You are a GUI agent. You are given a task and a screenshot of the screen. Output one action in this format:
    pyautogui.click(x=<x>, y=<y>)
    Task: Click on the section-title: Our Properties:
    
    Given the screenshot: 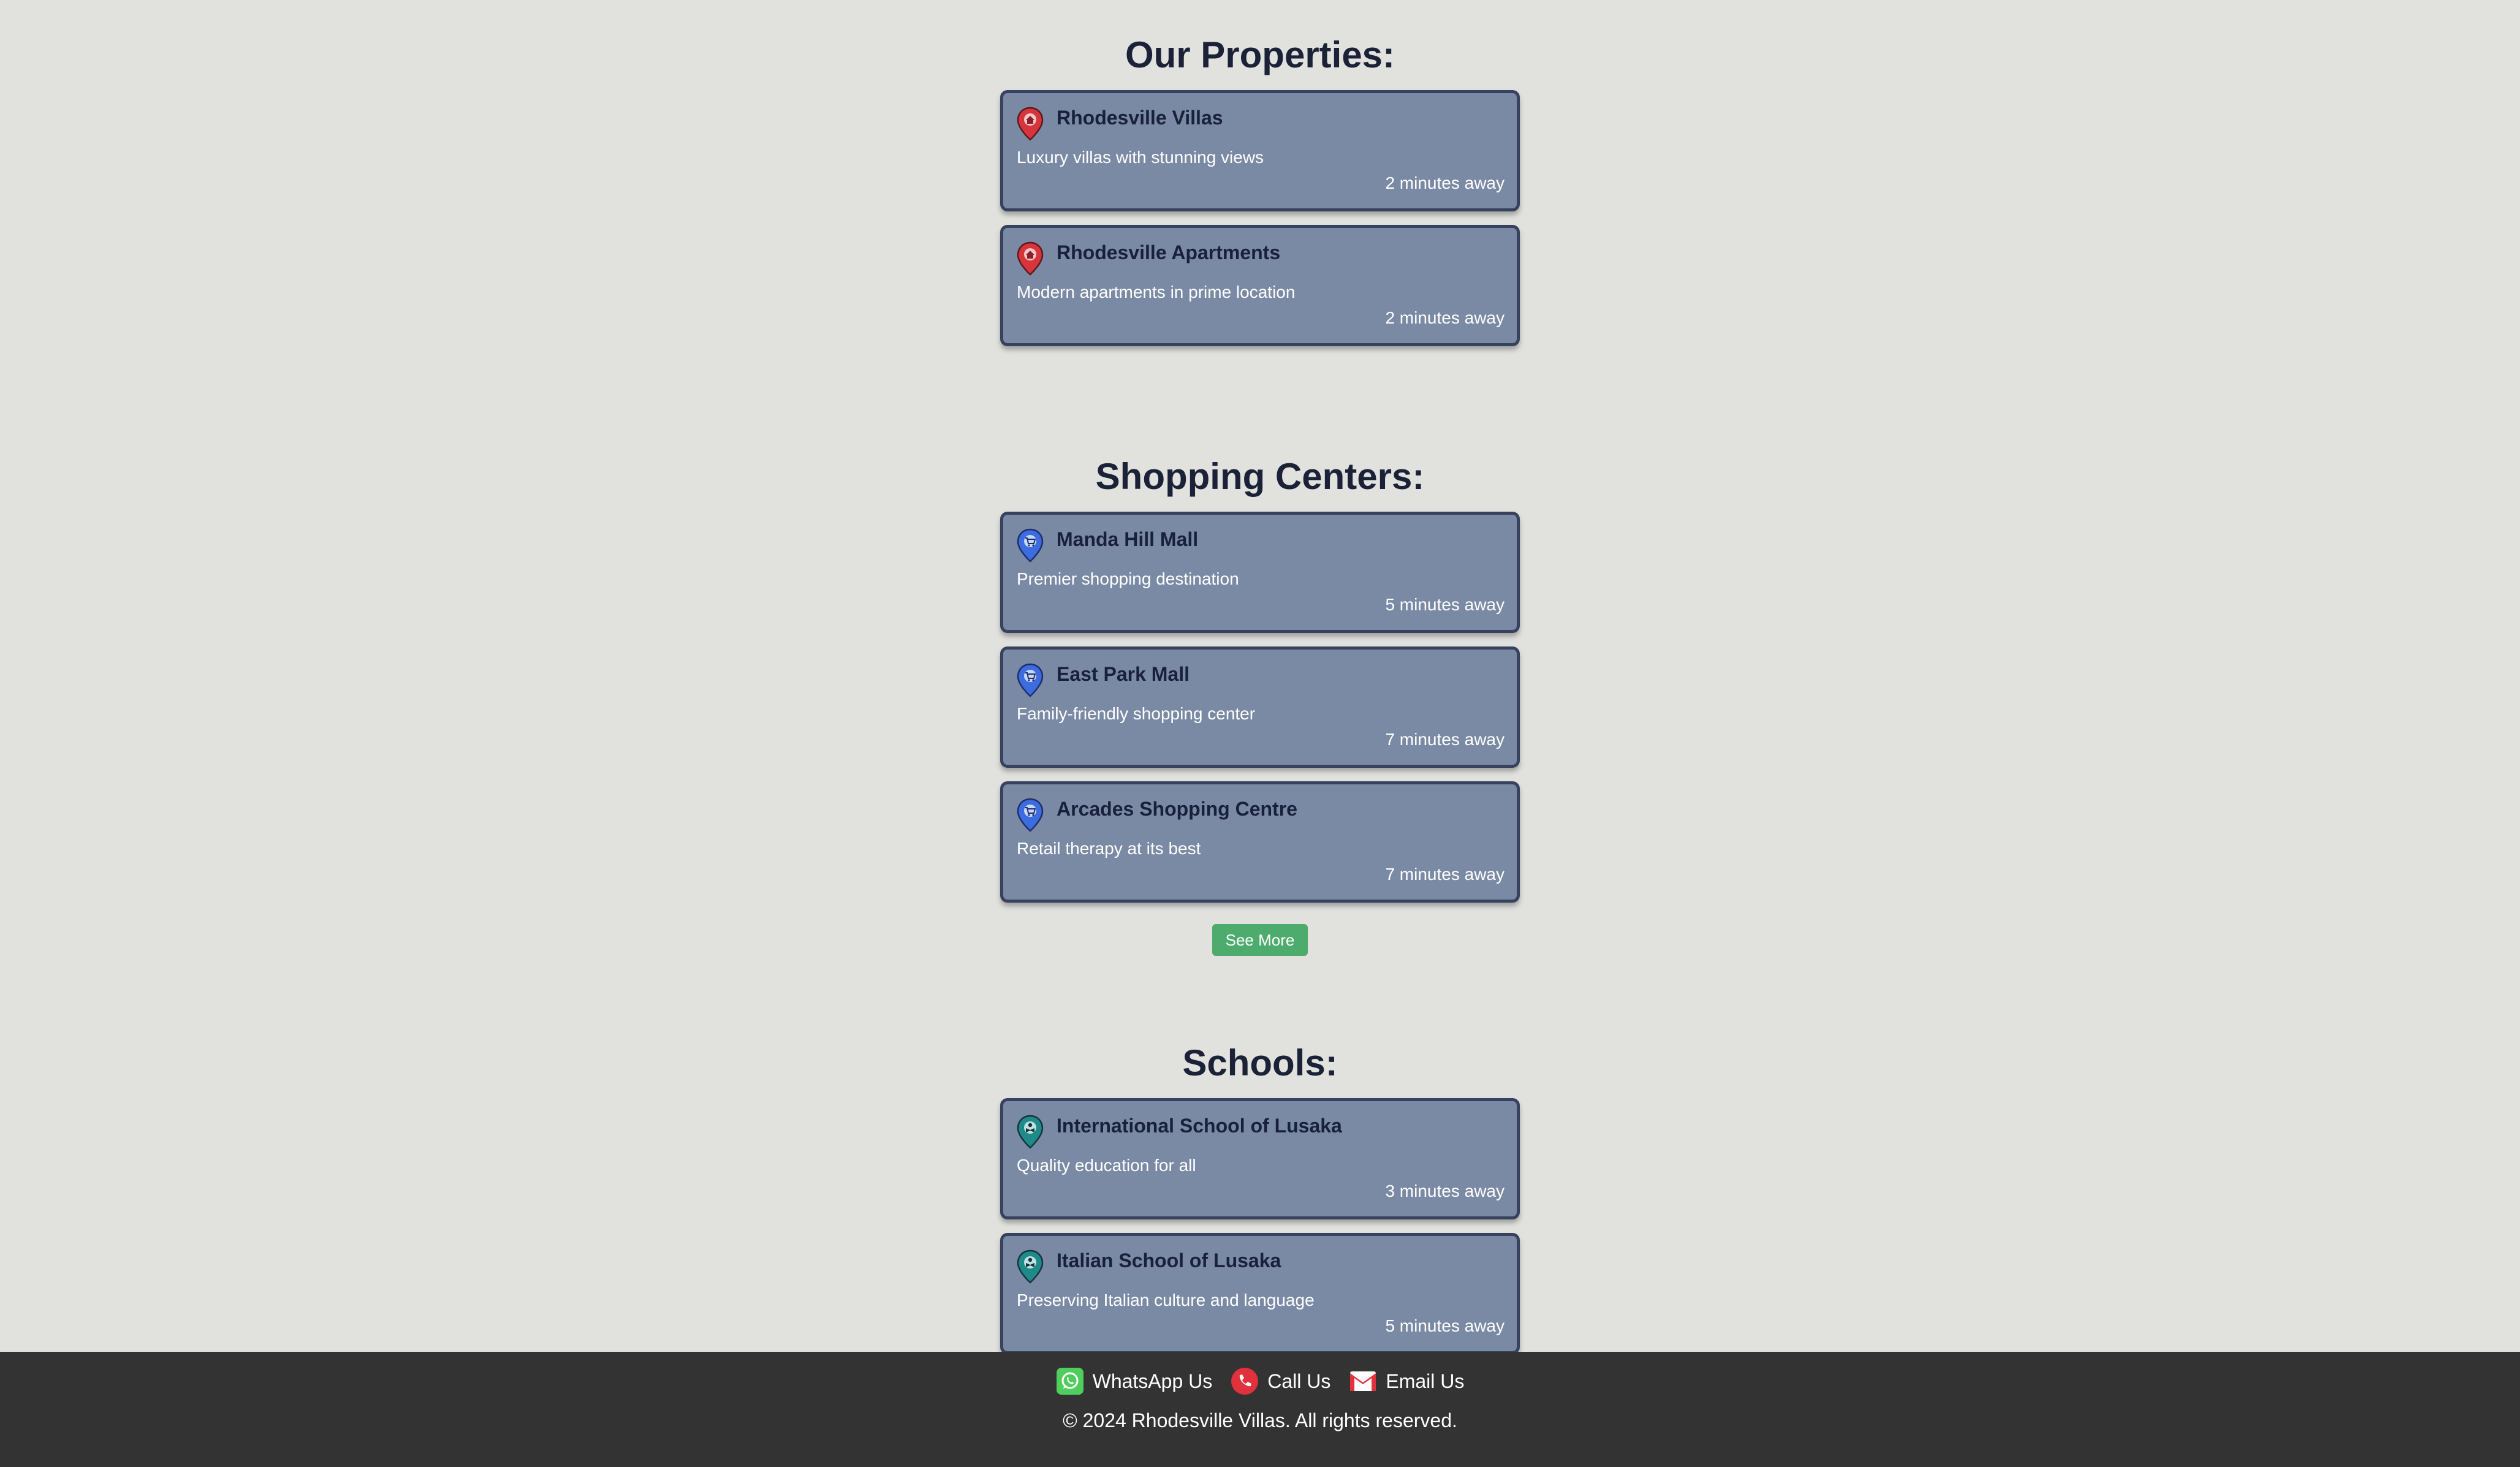 What is the action you would take?
    pyautogui.click(x=1260, y=54)
    